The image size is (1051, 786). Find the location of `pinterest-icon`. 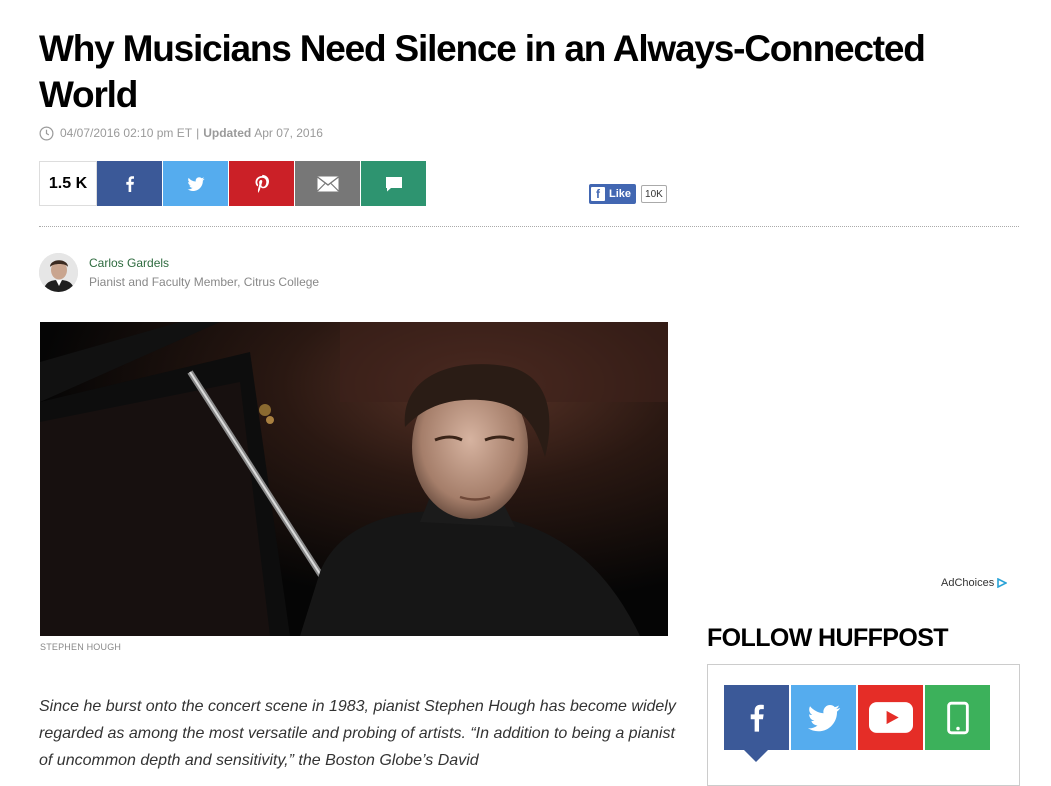

pinterest-icon is located at coordinates (262, 183).